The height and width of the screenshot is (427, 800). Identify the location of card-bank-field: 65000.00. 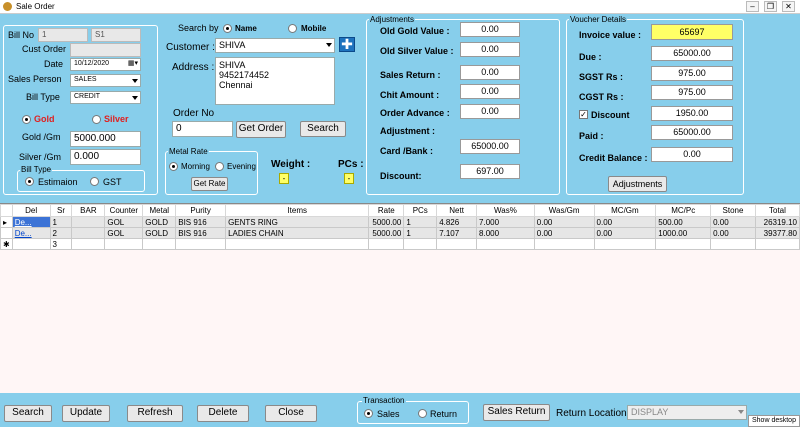
(490, 146).